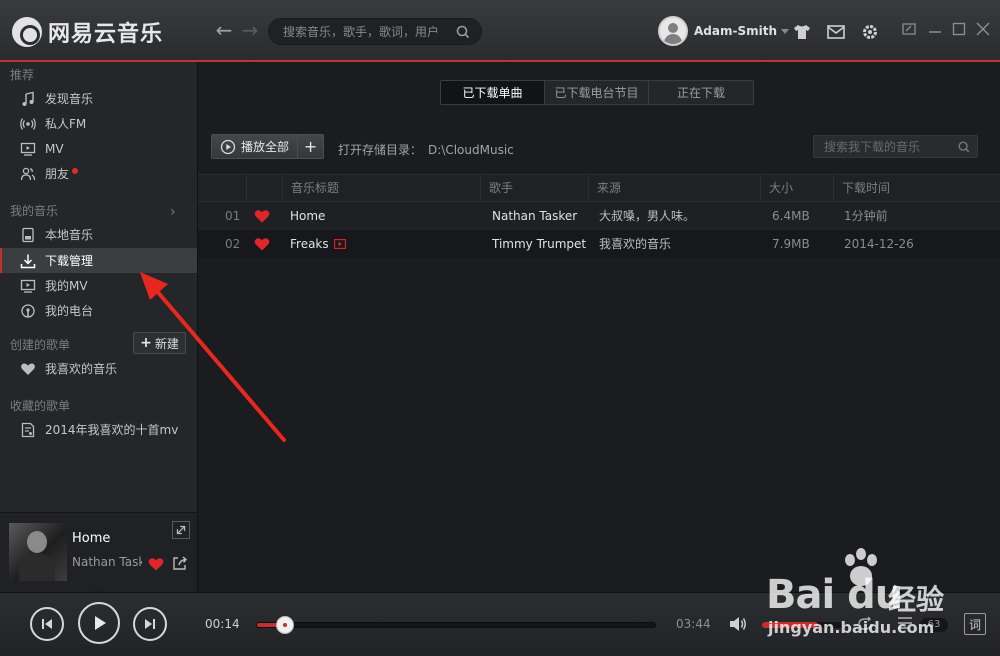 The width and height of the screenshot is (1000, 656). I want to click on now-playing-title: Home, so click(91, 538).